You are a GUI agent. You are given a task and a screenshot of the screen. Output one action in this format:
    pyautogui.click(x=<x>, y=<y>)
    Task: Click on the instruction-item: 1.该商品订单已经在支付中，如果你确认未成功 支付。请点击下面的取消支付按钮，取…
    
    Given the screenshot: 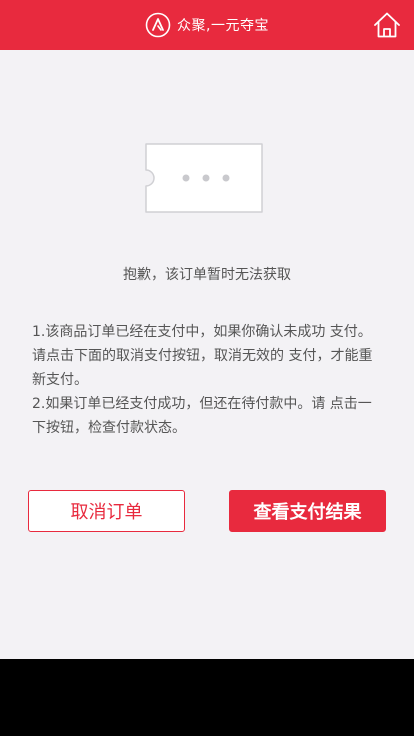 What is the action you would take?
    pyautogui.click(x=202, y=356)
    